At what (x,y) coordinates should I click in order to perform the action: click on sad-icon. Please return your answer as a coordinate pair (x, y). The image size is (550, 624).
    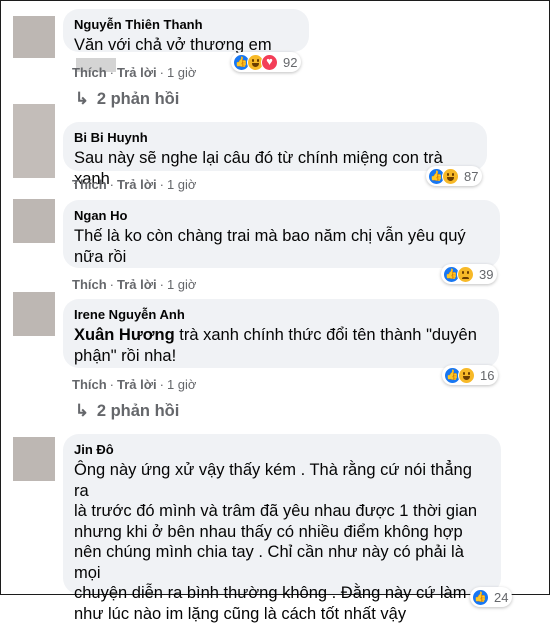
    Looking at the image, I should click on (465, 274).